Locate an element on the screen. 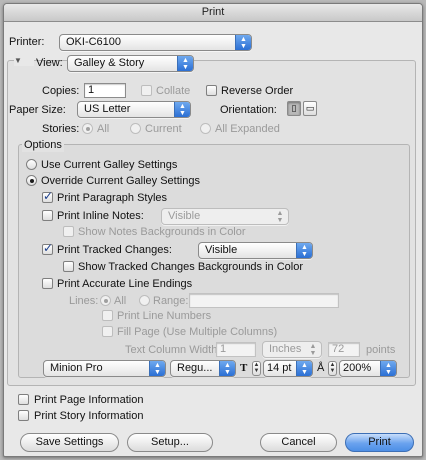 Image resolution: width=426 pixels, height=460 pixels. collate-label: Collate is located at coordinates (173, 91).